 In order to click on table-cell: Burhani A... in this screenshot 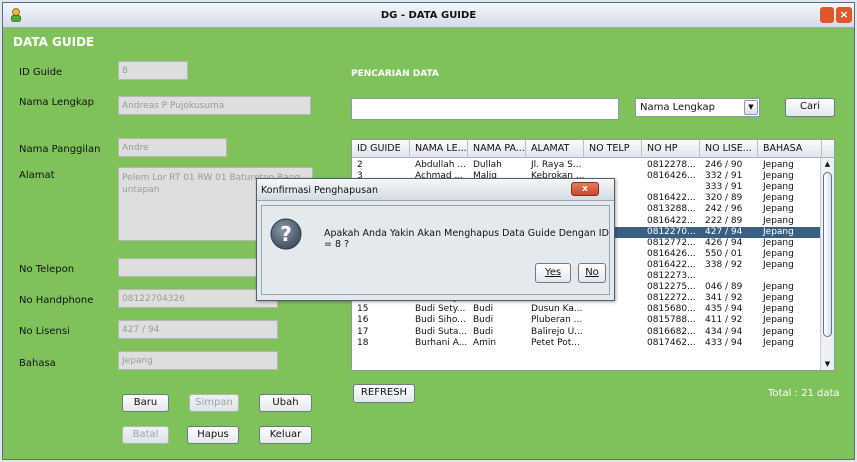, I will do `click(441, 342)`.